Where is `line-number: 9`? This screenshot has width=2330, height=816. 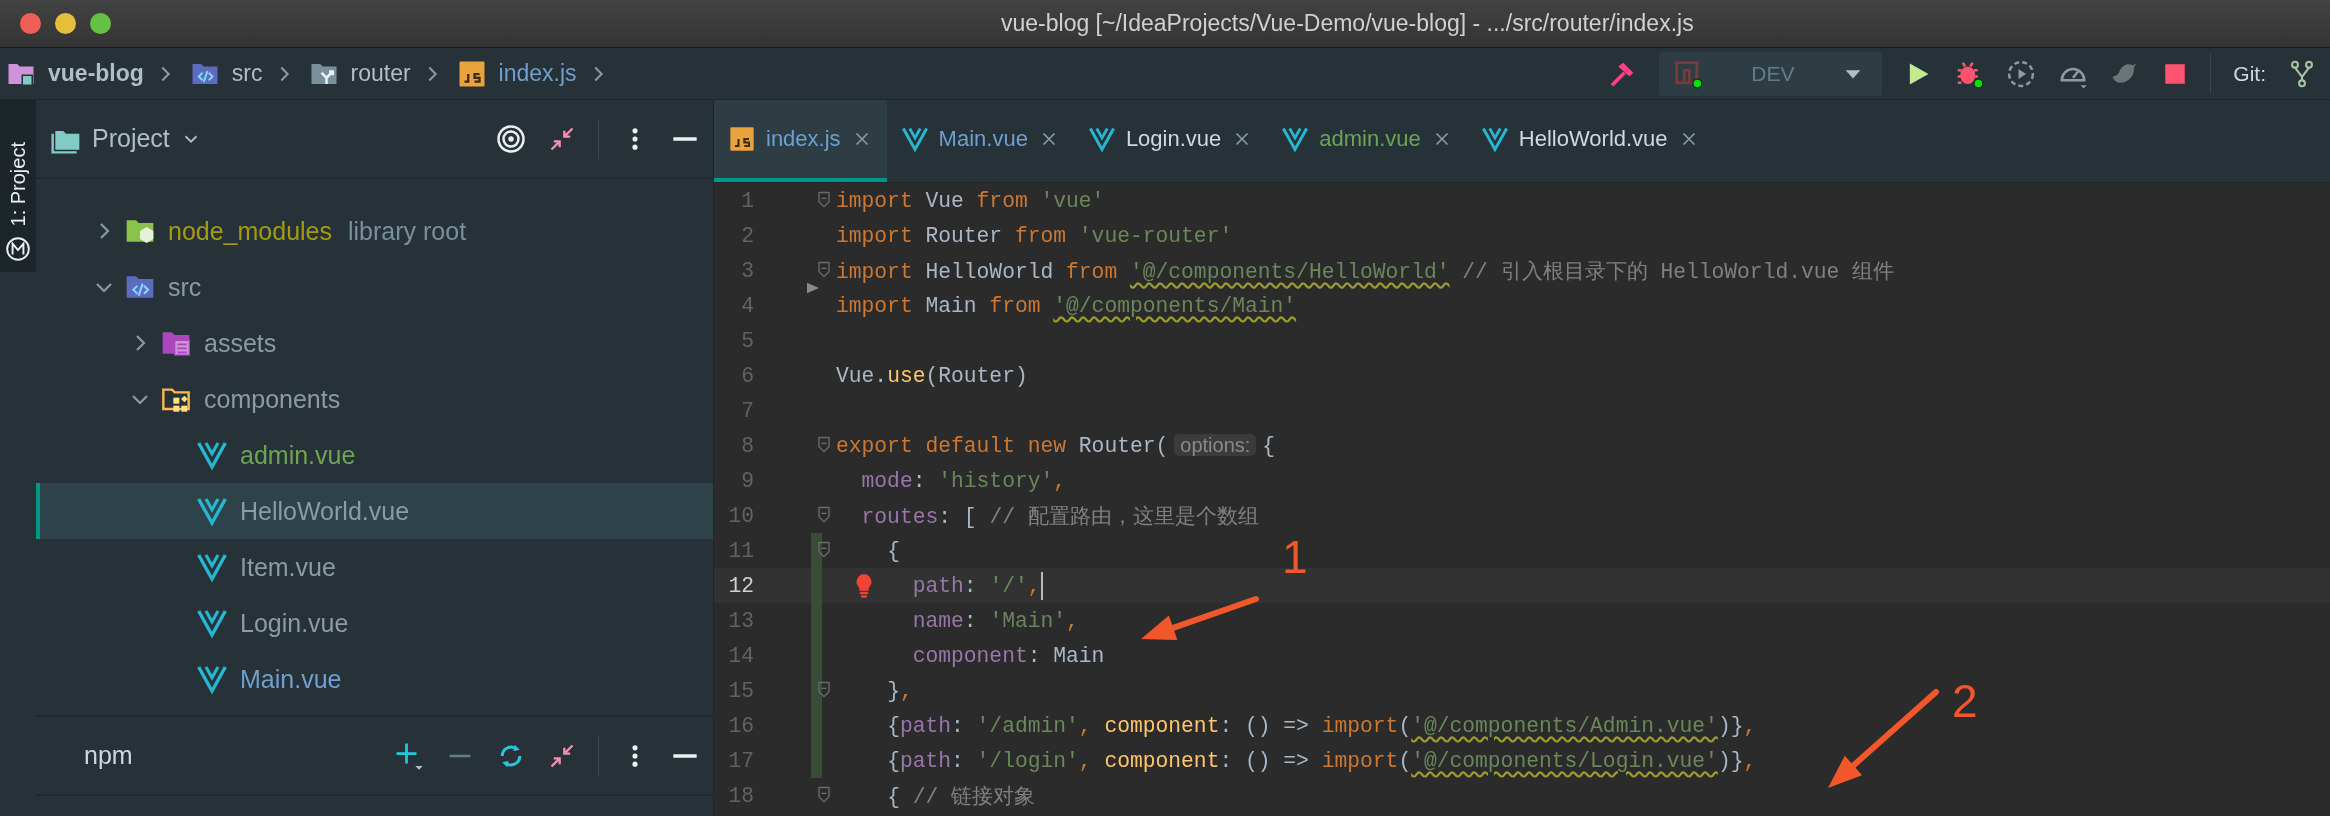
line-number: 9 is located at coordinates (747, 480).